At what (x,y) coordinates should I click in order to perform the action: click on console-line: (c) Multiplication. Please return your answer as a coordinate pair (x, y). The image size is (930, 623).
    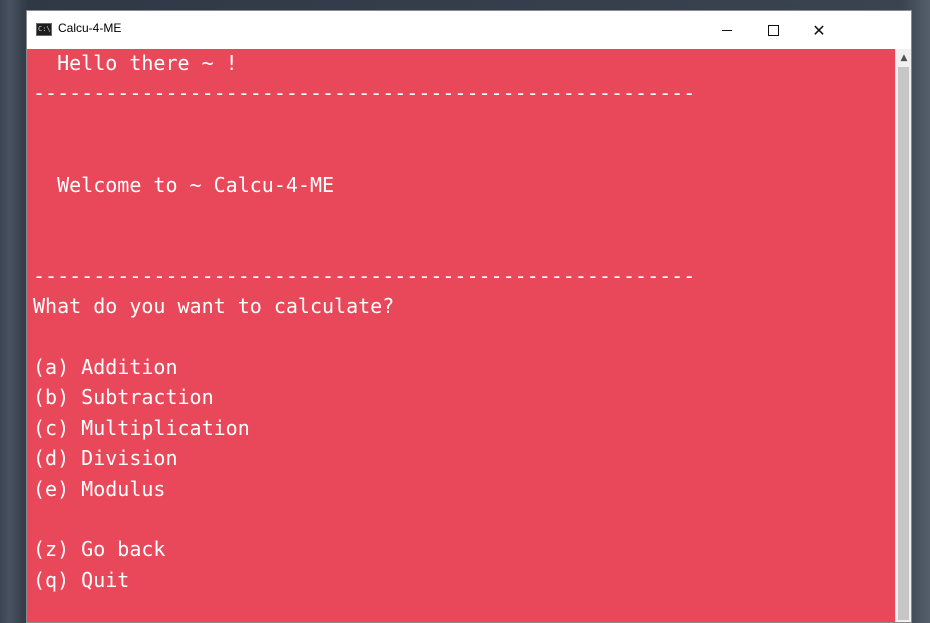
    Looking at the image, I should click on (141, 427).